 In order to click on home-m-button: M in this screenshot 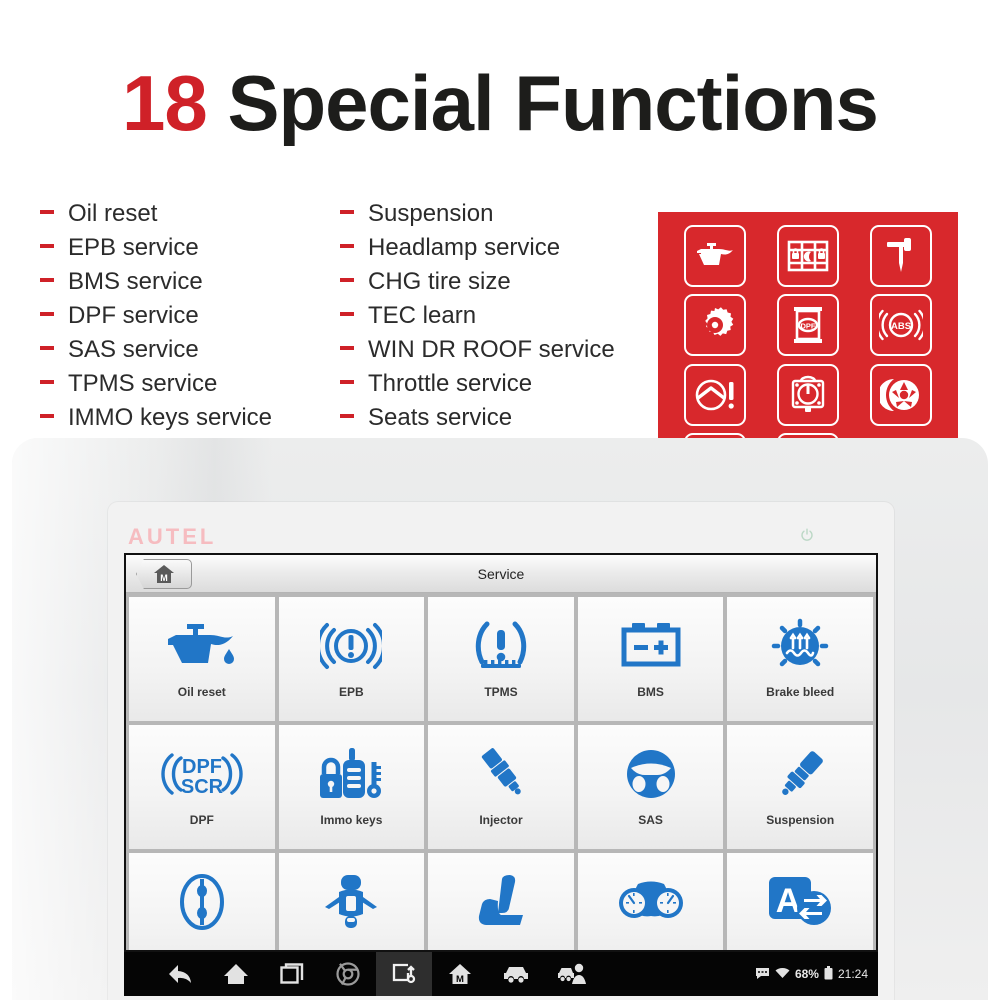, I will do `click(164, 574)`.